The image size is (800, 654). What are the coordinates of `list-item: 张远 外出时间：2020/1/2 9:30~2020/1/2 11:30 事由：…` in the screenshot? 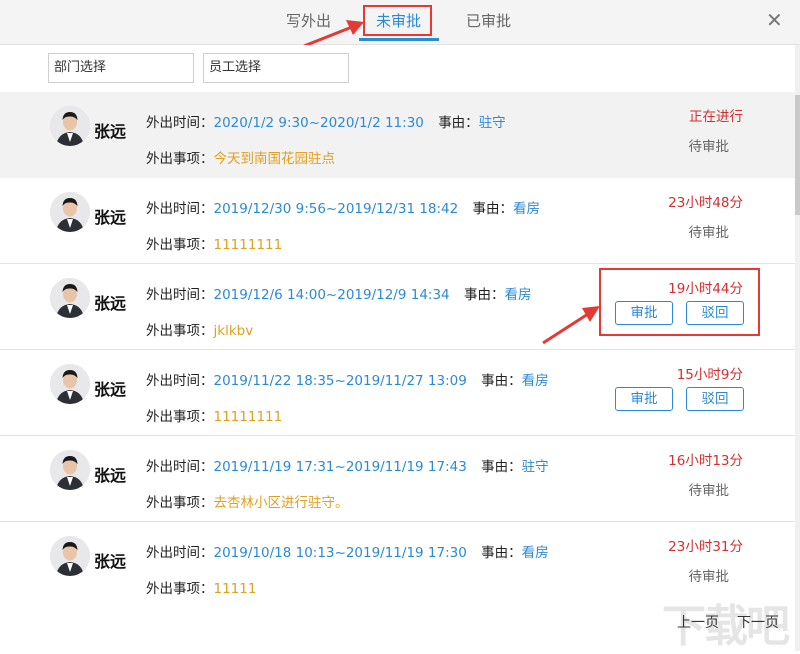 It's located at (397, 135).